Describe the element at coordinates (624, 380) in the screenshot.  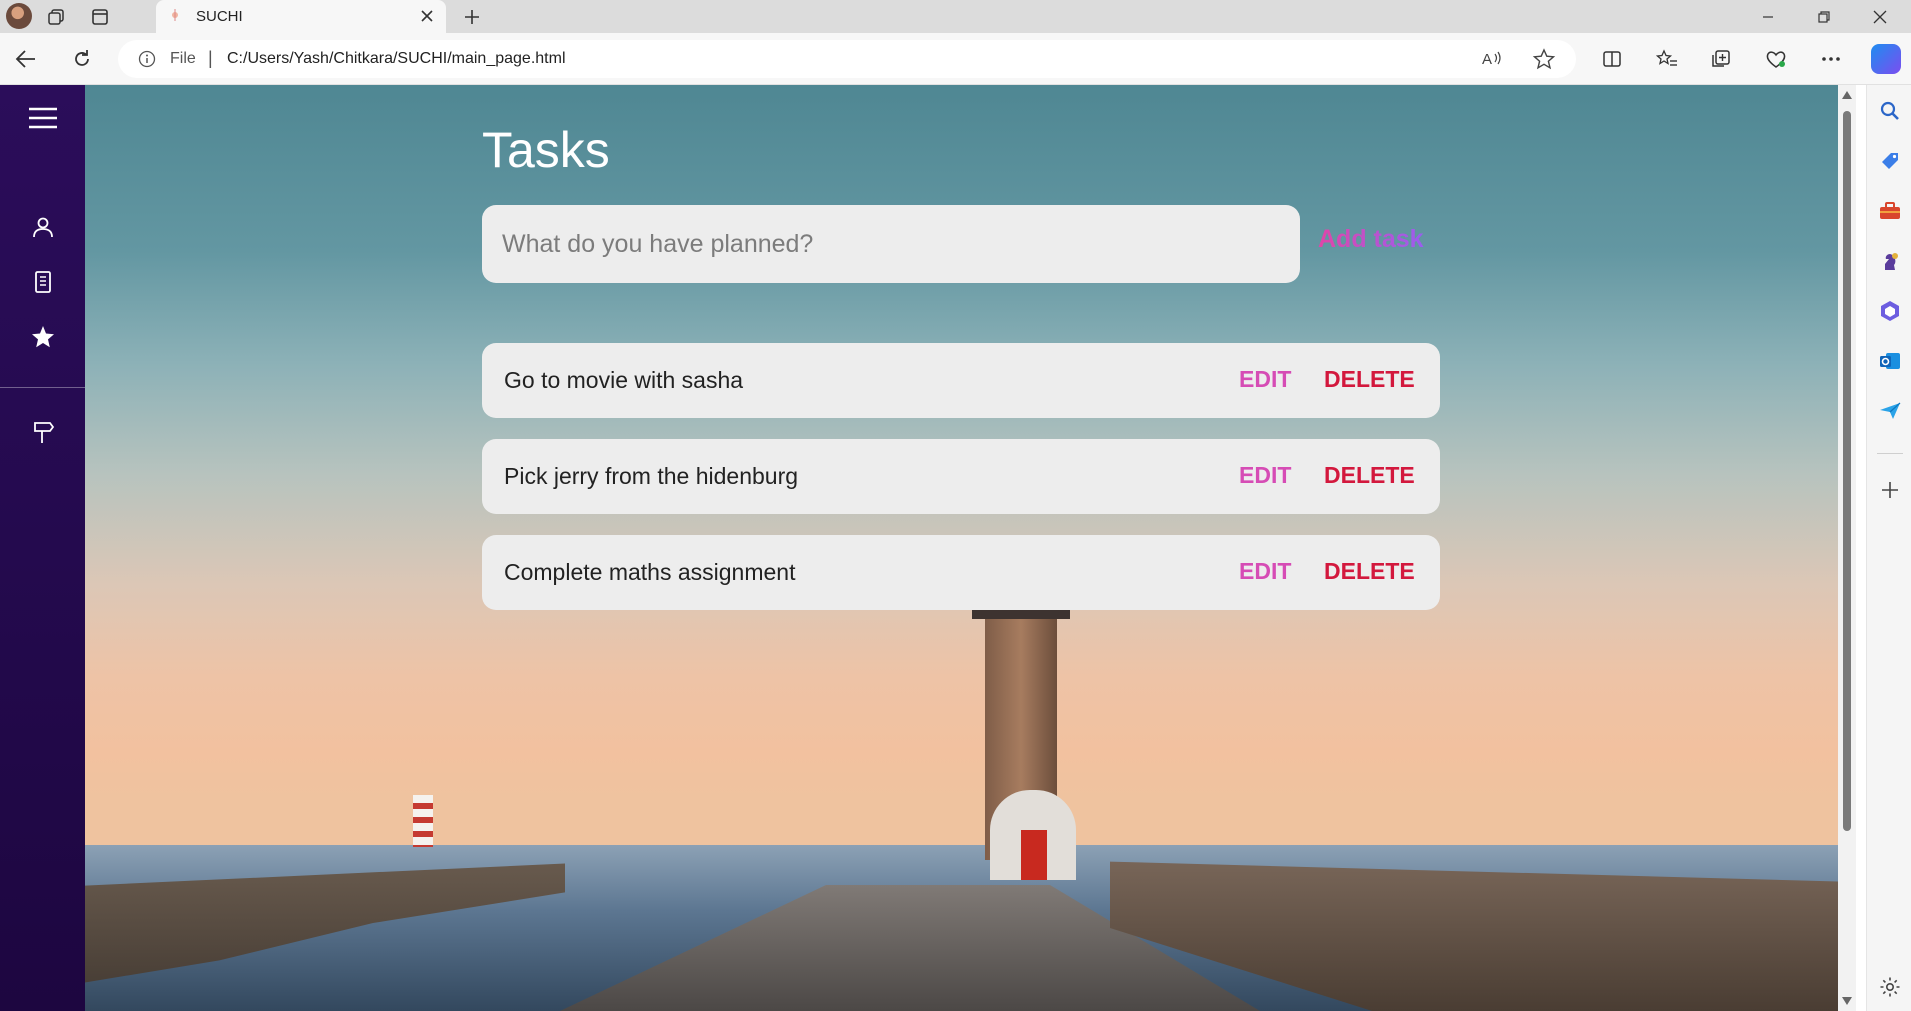
I see `task-text: Go to movie with sasha` at that location.